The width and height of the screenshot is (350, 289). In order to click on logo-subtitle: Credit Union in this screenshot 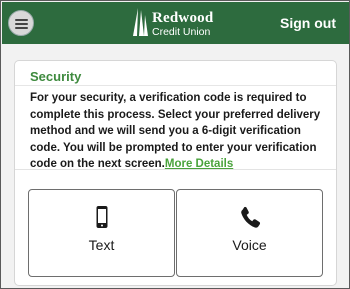, I will do `click(181, 32)`.